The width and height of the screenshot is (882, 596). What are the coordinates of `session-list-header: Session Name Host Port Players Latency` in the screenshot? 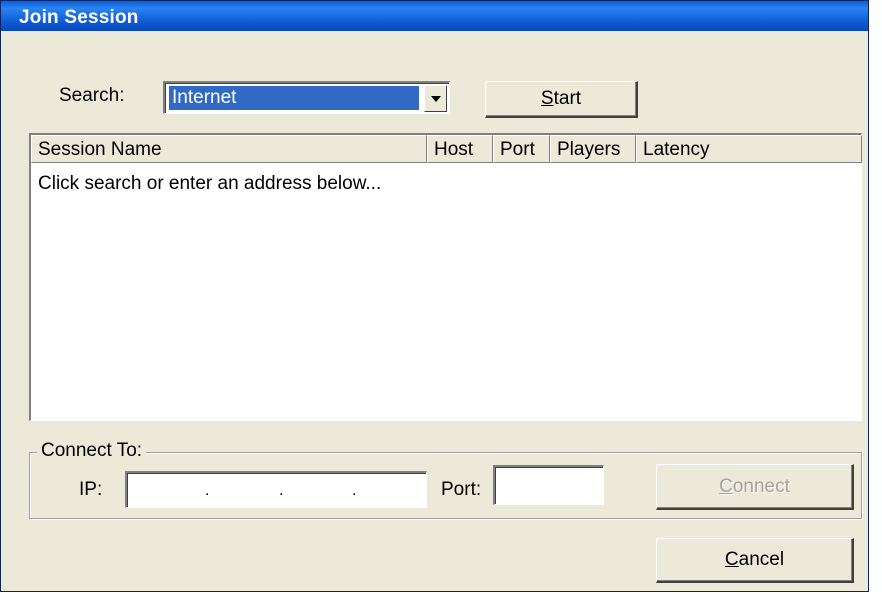 It's located at (446, 149).